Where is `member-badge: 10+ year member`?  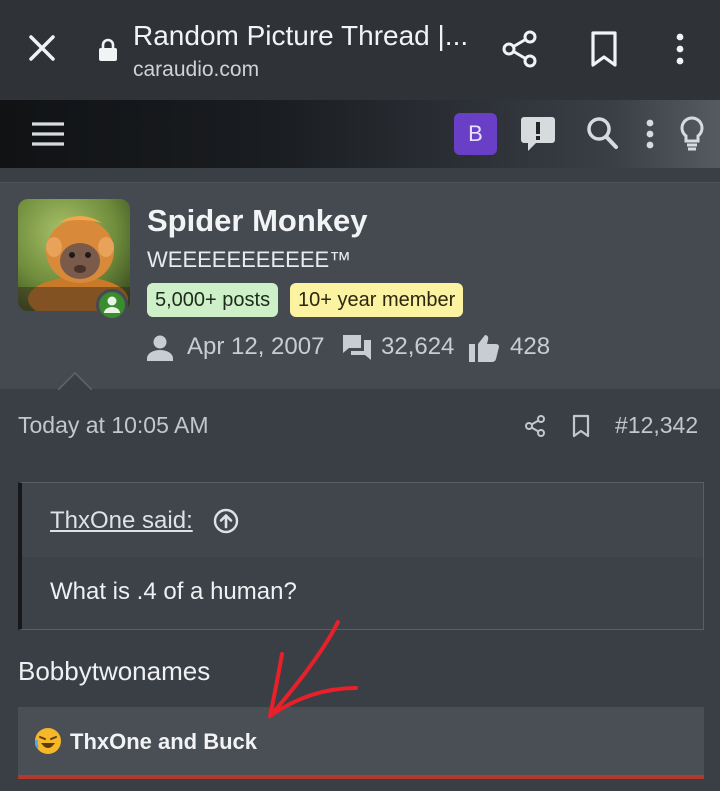 member-badge: 10+ year member is located at coordinates (377, 300).